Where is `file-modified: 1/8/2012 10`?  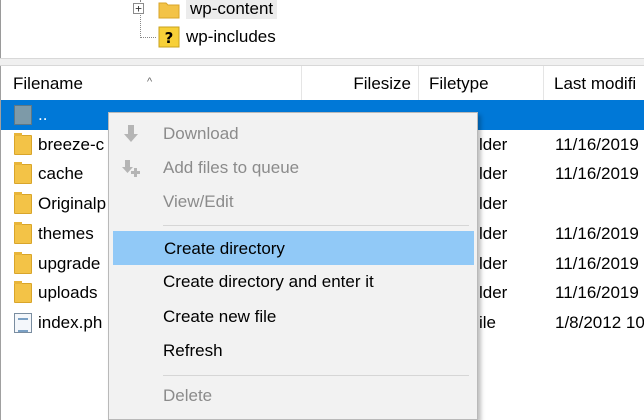
file-modified: 1/8/2012 10 is located at coordinates (599, 322).